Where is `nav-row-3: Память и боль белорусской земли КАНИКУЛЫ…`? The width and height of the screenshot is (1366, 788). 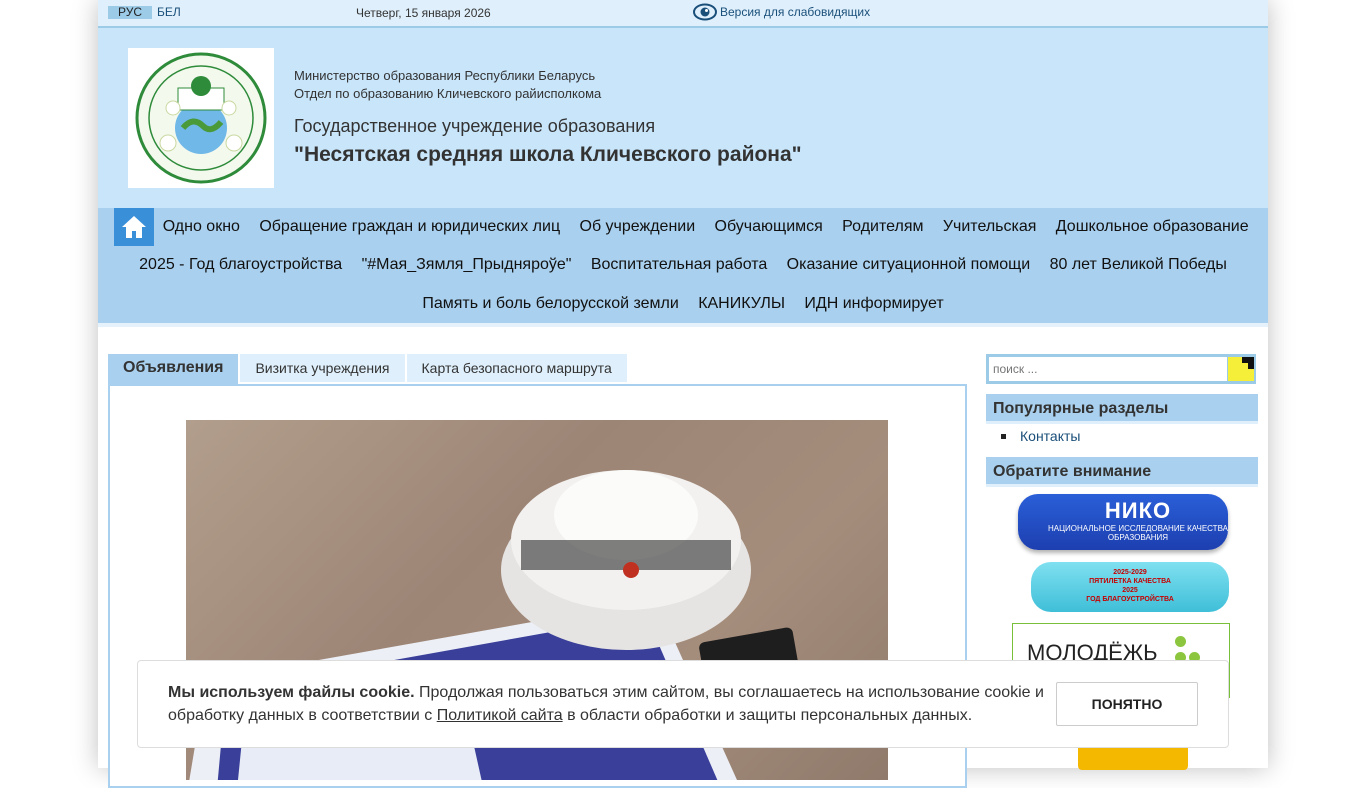 nav-row-3: Память и боль белорусской земли КАНИКУЛЫ… is located at coordinates (683, 304).